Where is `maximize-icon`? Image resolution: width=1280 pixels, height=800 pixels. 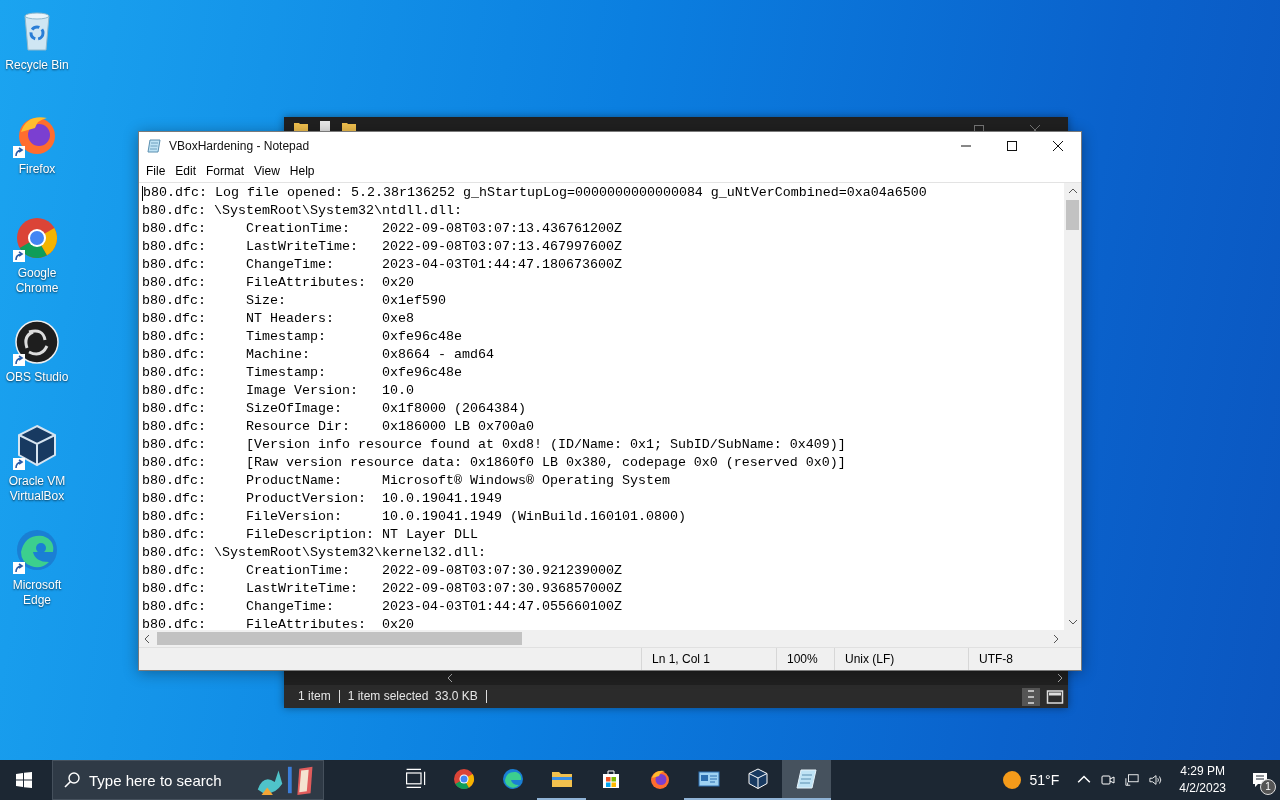
maximize-icon is located at coordinates (1012, 146).